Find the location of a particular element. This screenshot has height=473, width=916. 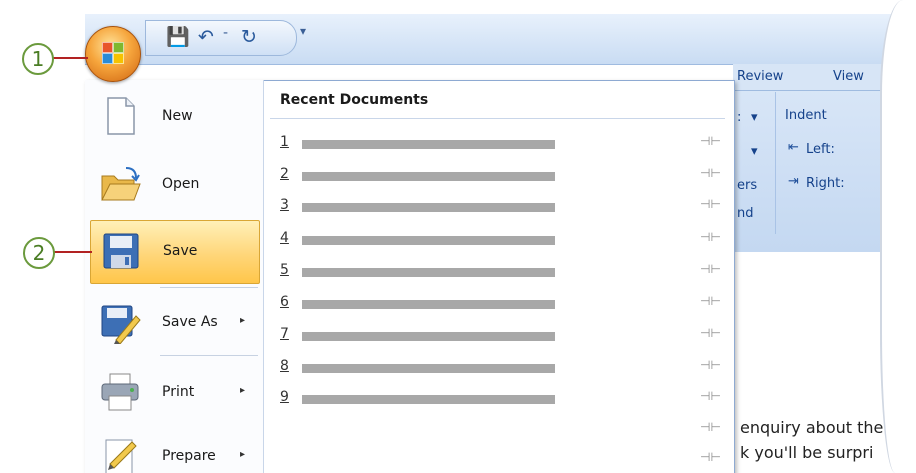

office-button is located at coordinates (113, 54).